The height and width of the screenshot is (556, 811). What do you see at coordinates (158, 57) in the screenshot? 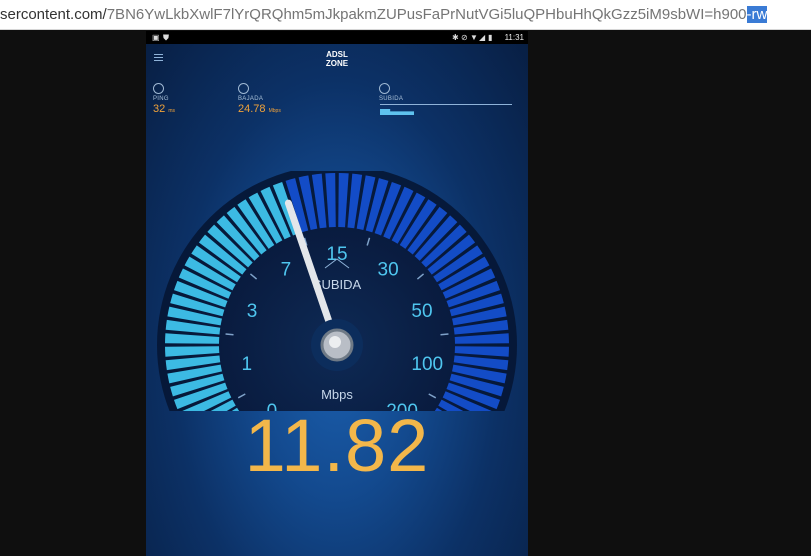
I see `hamburger-menu-icon` at bounding box center [158, 57].